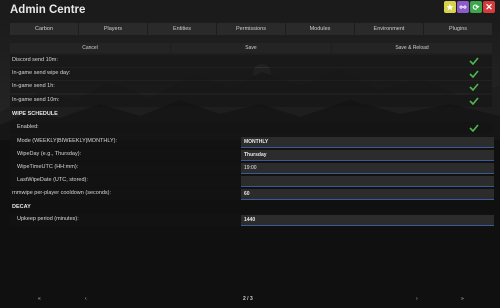 This screenshot has height=308, width=500. I want to click on page-indicator: 2 / 3, so click(248, 299).